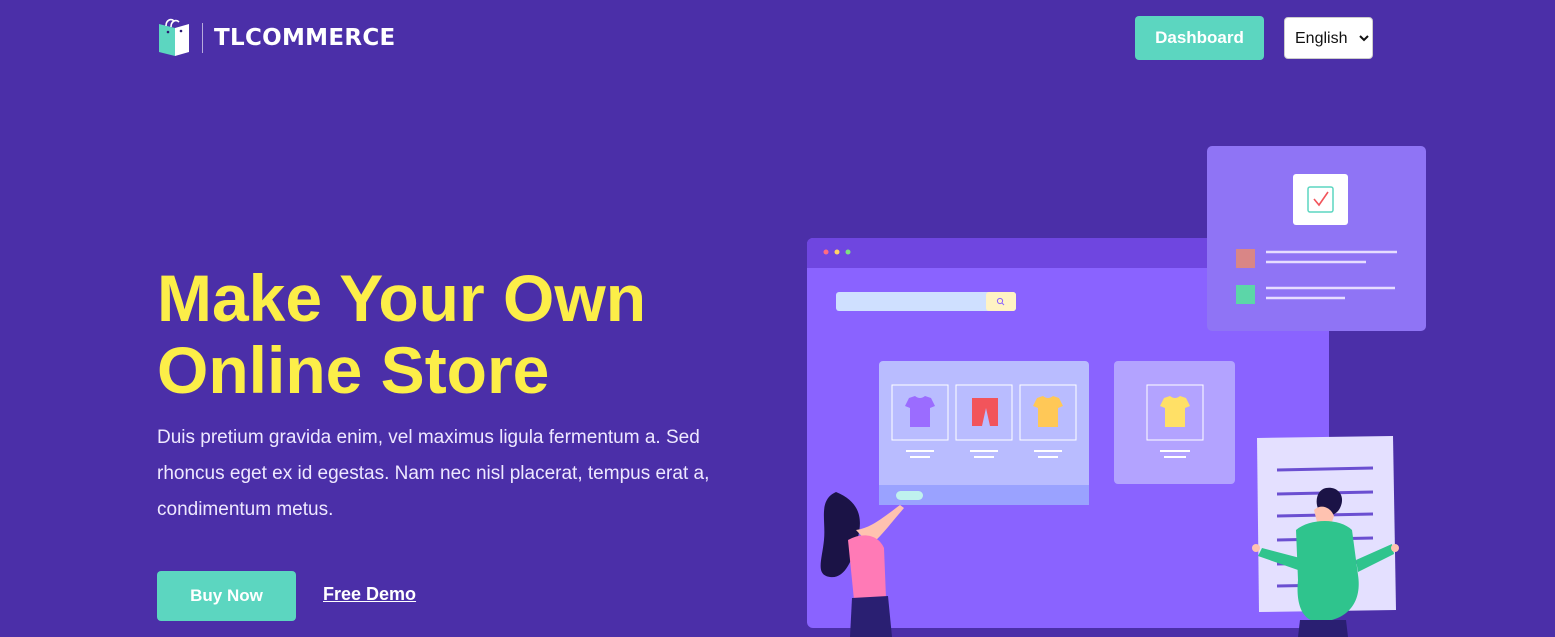  I want to click on shopping-bag-logo-icon, so click(174, 37).